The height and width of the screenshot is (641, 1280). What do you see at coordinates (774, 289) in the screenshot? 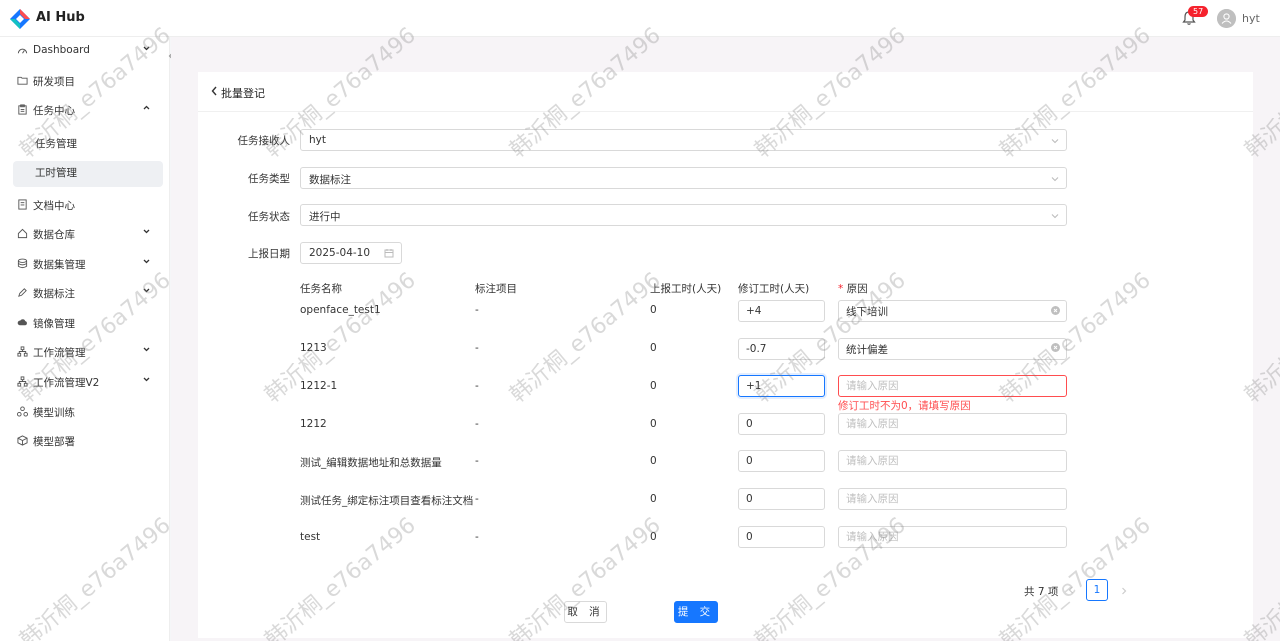
I see `col-header-revised: 修订工时(人天)` at bounding box center [774, 289].